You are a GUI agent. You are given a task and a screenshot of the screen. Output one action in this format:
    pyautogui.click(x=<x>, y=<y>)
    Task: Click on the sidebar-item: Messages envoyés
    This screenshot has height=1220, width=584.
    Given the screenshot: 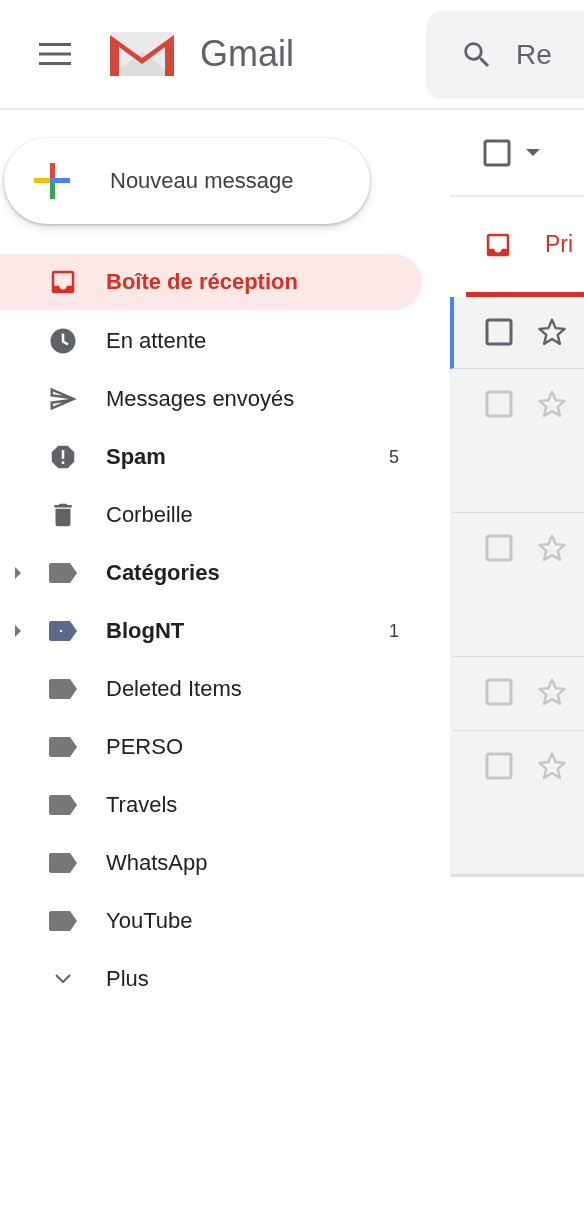 What is the action you would take?
    pyautogui.click(x=211, y=399)
    